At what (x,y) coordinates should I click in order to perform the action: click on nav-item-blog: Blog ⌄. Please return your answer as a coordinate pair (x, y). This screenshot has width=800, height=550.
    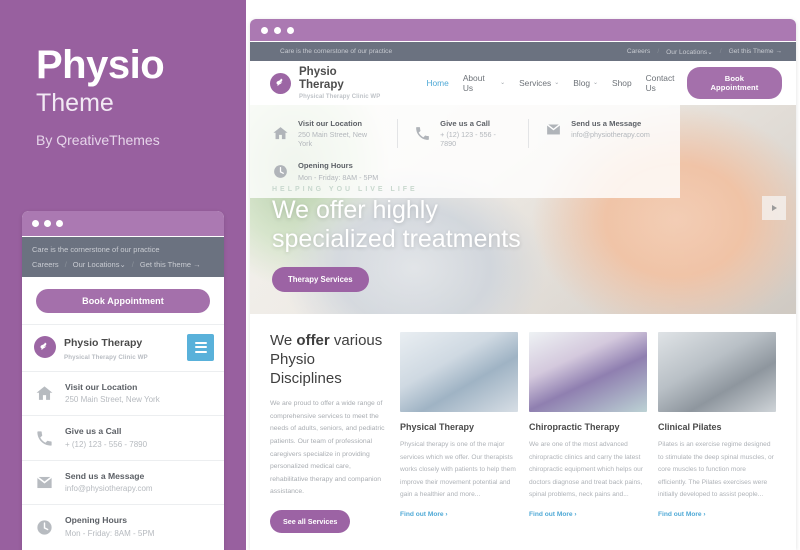
    Looking at the image, I should click on (585, 83).